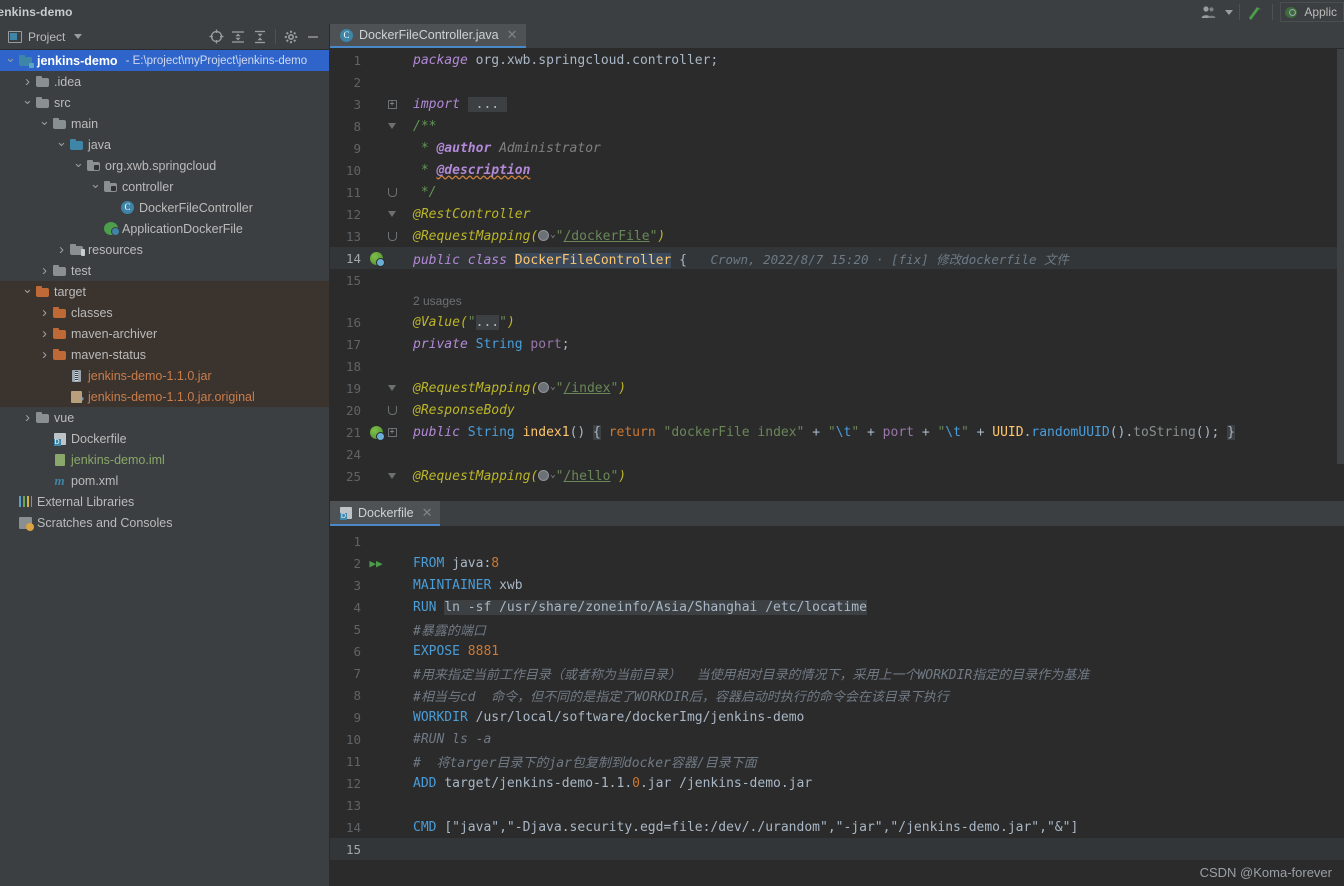 Image resolution: width=1344 pixels, height=886 pixels. I want to click on locate-icon, so click(216, 37).